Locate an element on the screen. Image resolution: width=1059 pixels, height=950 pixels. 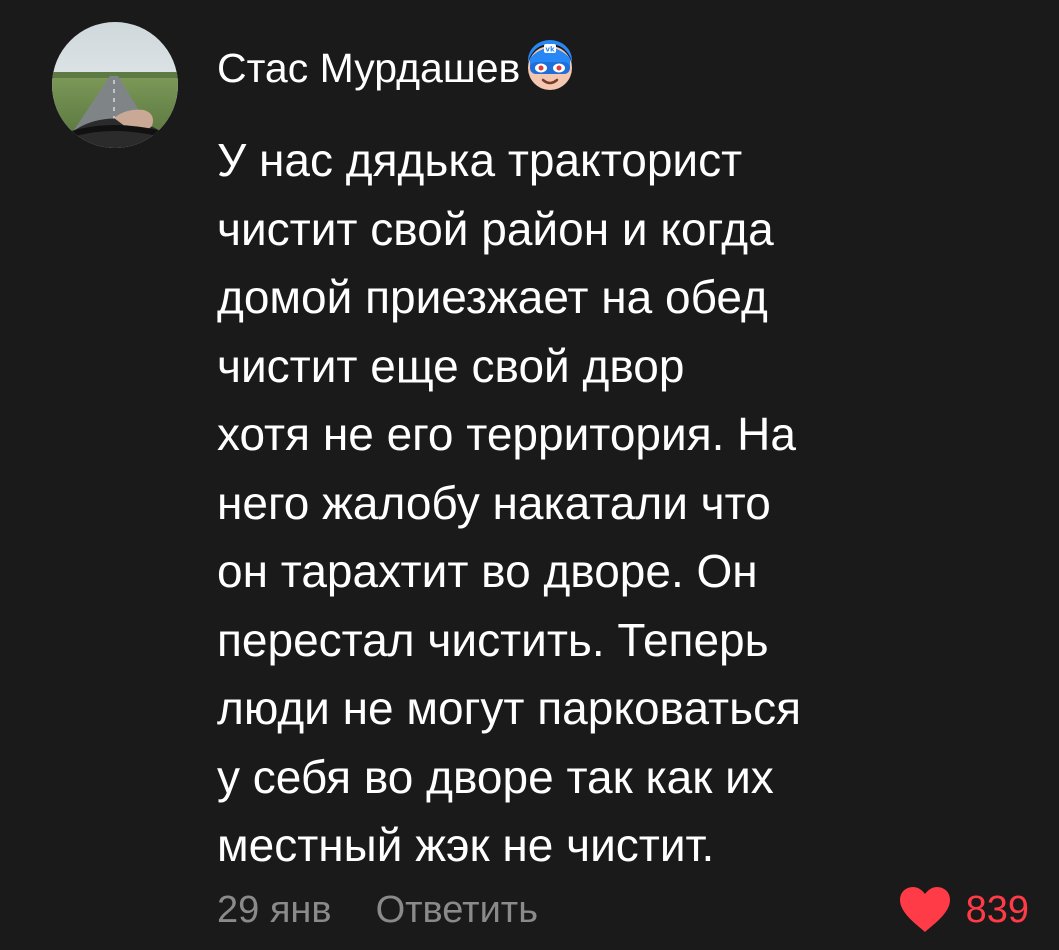
comment-footer: 29 янв Ответить 839 is located at coordinates (623, 910).